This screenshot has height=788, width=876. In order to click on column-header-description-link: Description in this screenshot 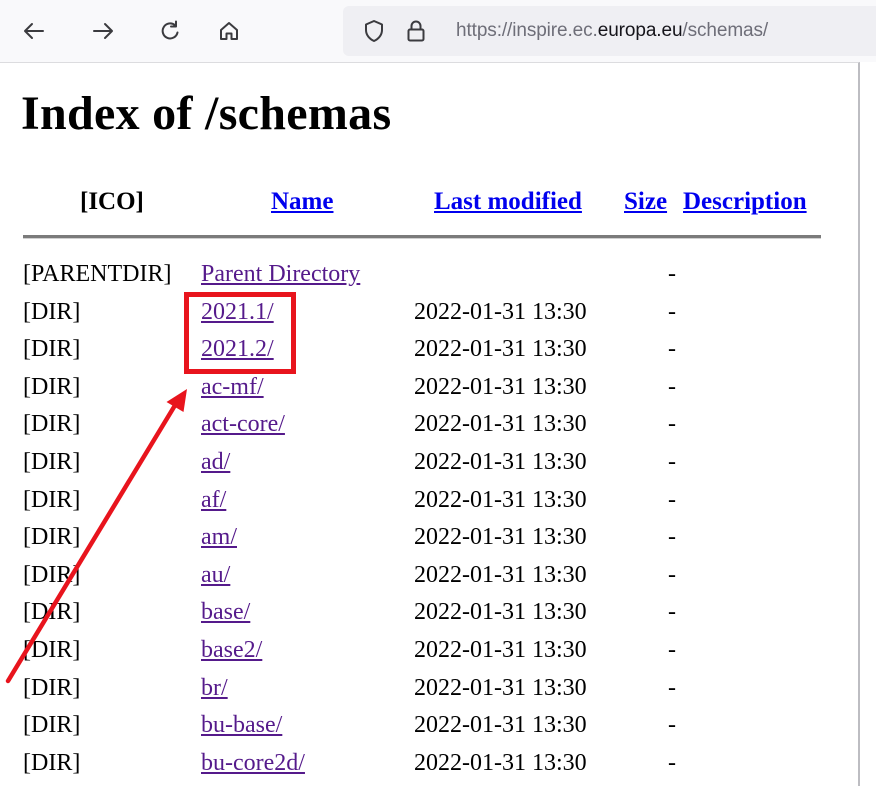, I will do `click(745, 202)`.